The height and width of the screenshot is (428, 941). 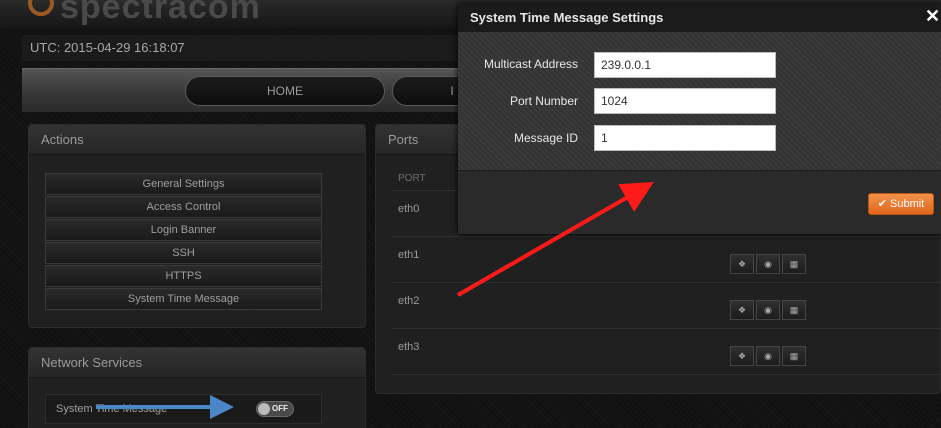 I want to click on multicast-address-label: Multicast Address, so click(x=530, y=64).